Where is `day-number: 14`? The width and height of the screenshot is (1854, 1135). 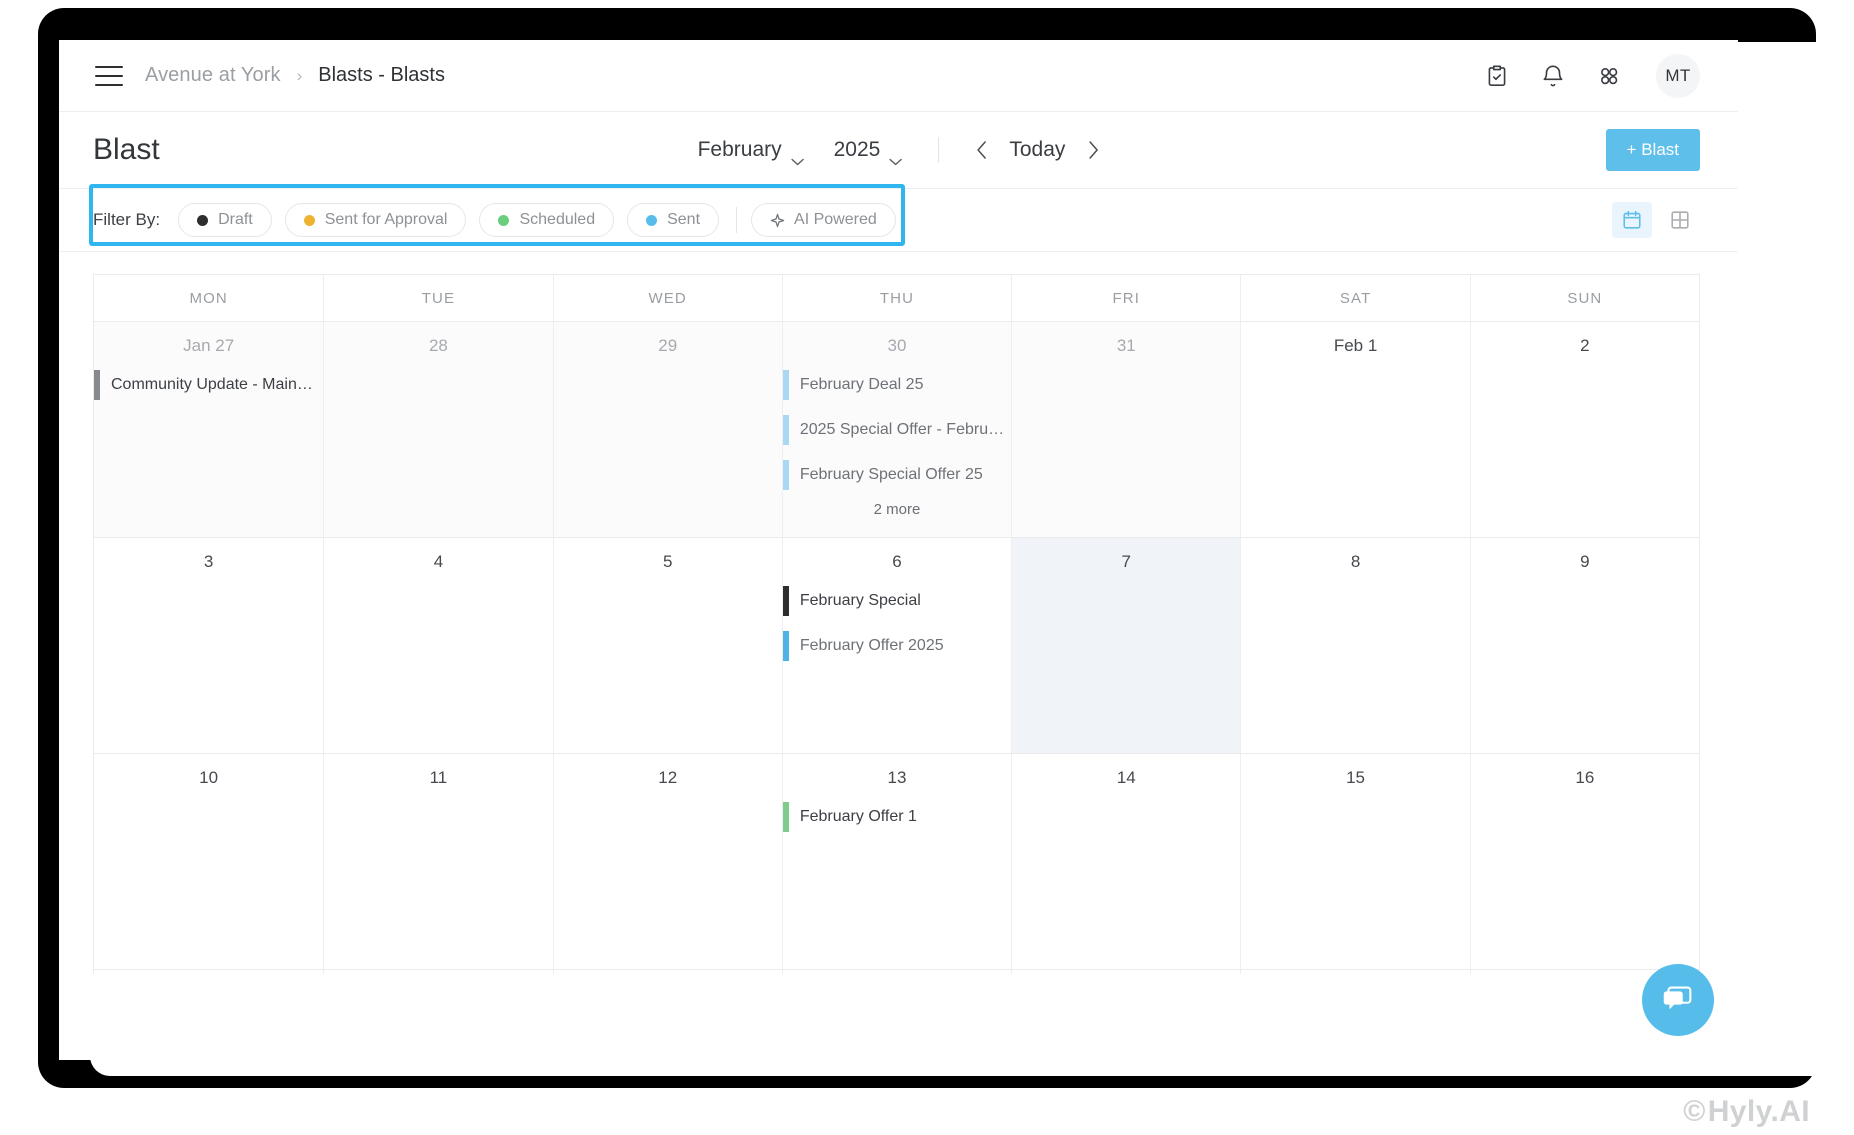 day-number: 14 is located at coordinates (1126, 777).